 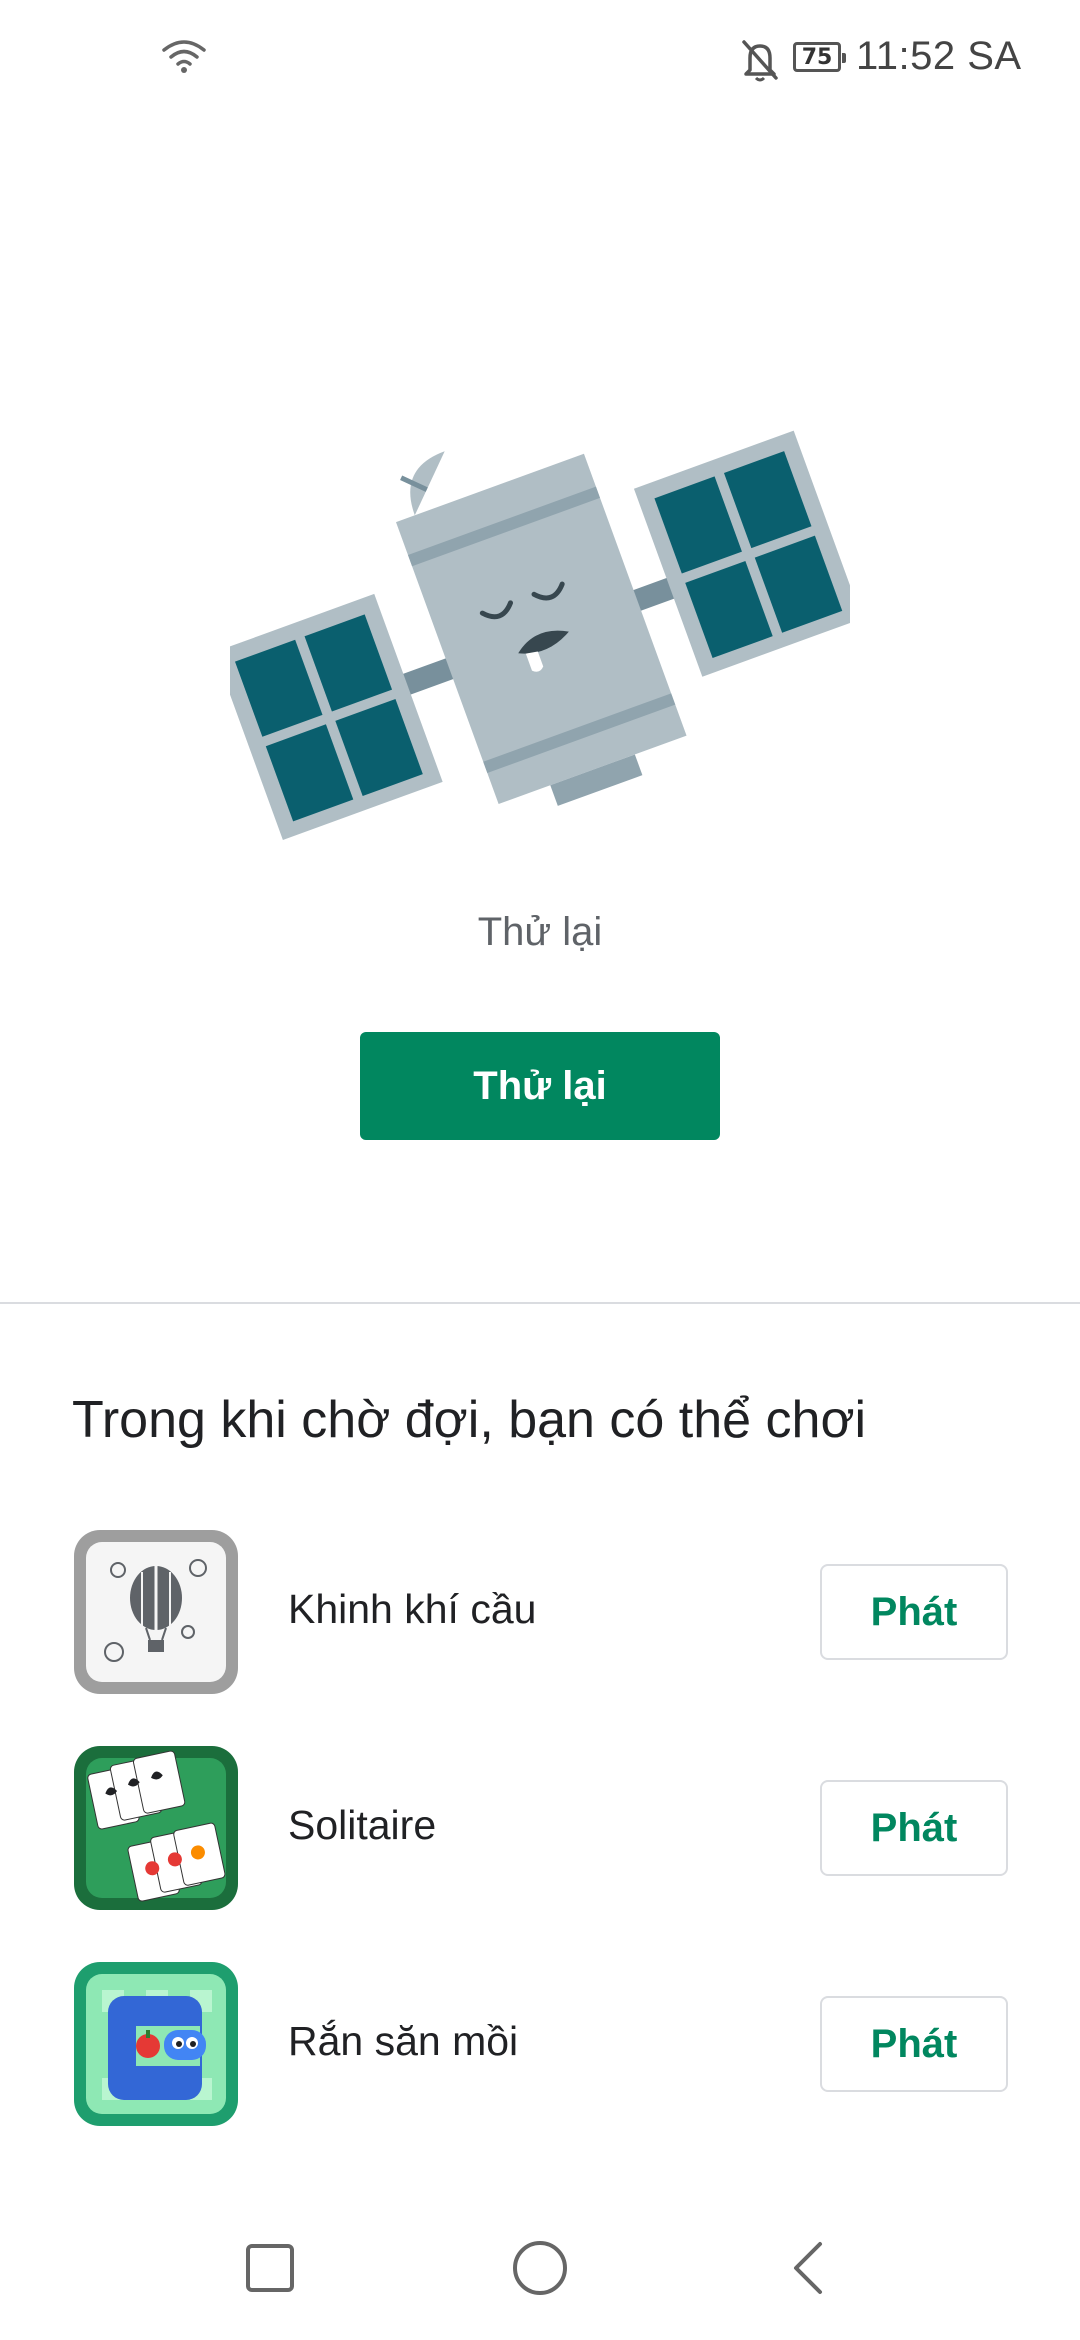 I want to click on play-button-solitaire: Phát, so click(x=914, y=1828).